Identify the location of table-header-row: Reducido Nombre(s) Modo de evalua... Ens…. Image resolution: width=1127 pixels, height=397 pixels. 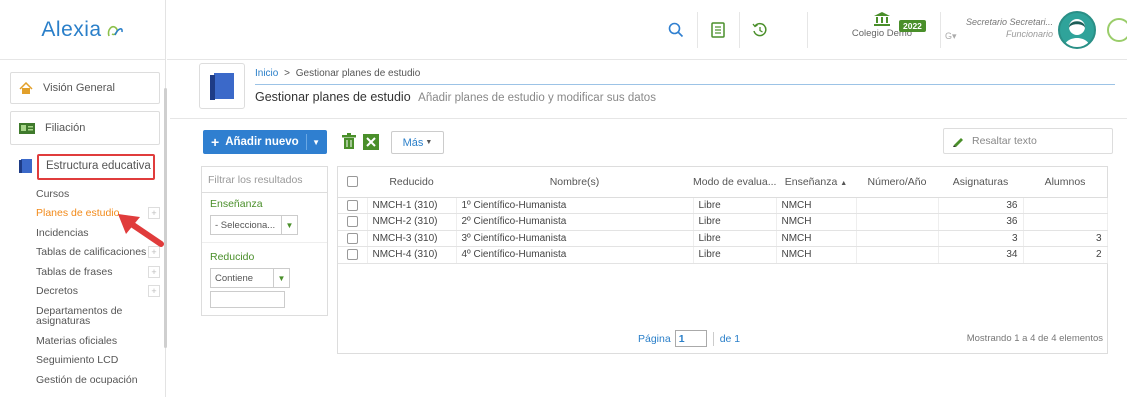
(722, 182).